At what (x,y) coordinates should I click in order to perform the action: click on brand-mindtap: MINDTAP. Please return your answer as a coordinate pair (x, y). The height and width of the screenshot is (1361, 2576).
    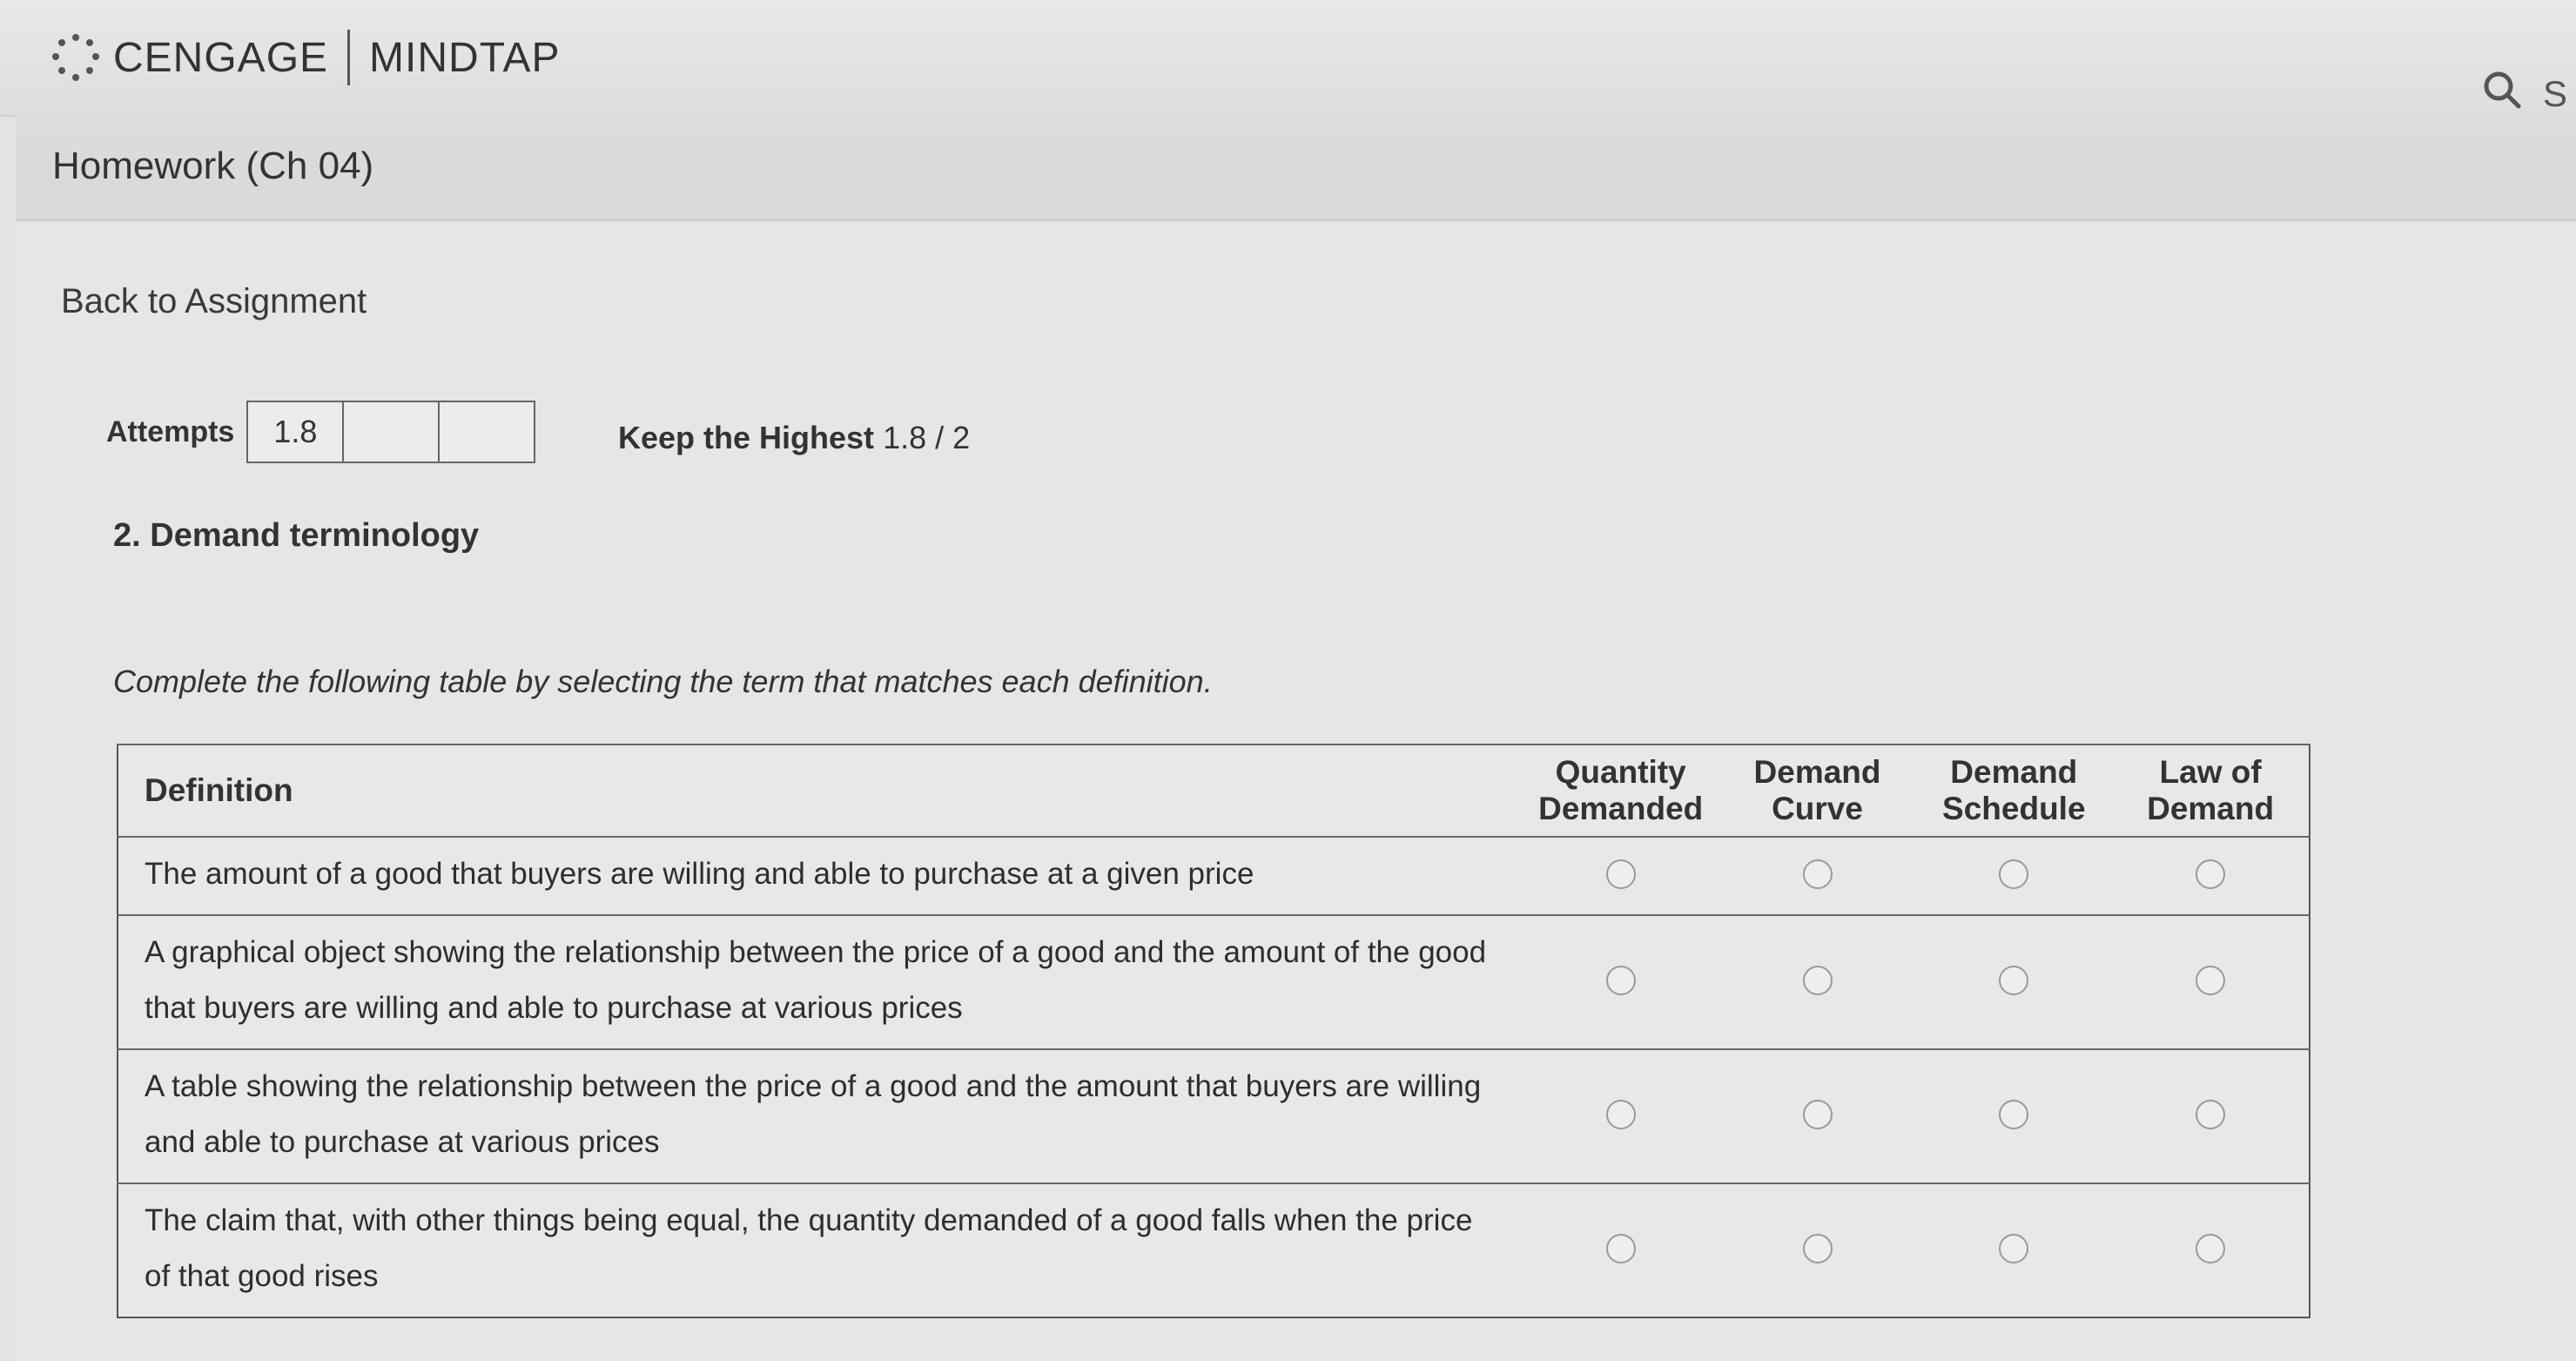
    Looking at the image, I should click on (465, 58).